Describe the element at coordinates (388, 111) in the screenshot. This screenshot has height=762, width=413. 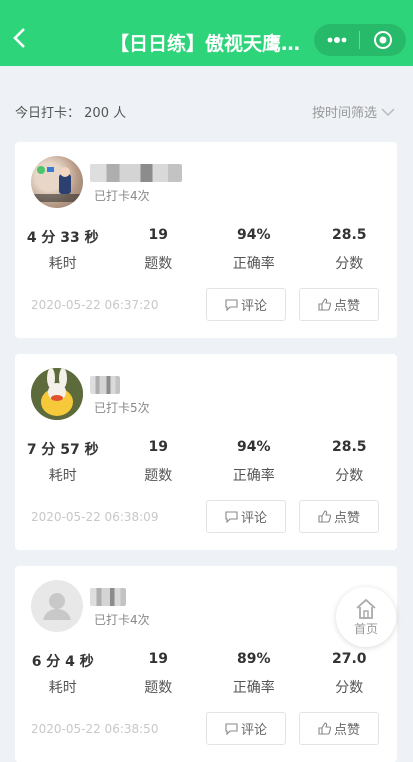
I see `chevron-down-icon` at that location.